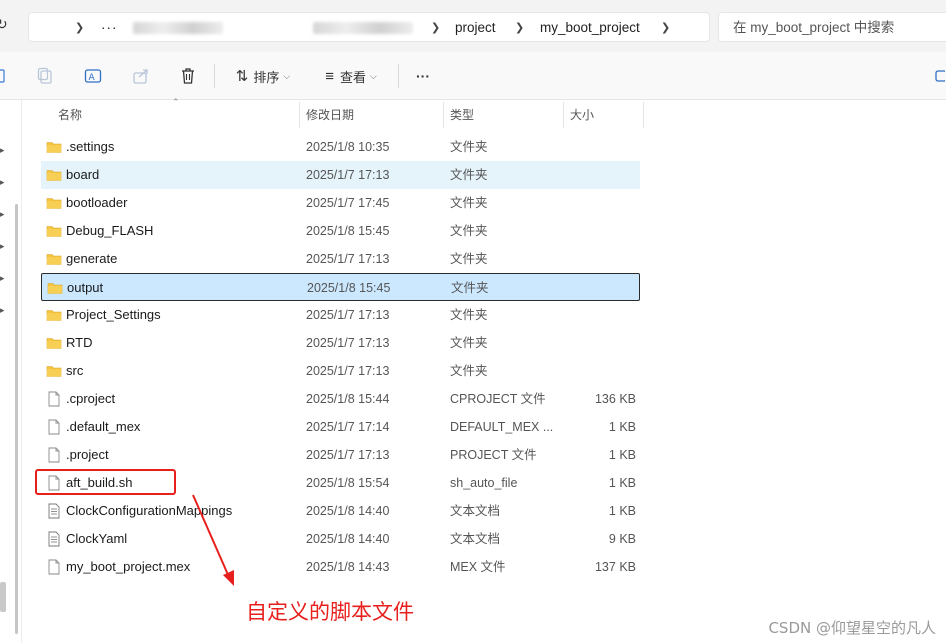 The image size is (946, 643). What do you see at coordinates (852, 628) in the screenshot?
I see `watermark: CSDN @仰望星空的凡人` at bounding box center [852, 628].